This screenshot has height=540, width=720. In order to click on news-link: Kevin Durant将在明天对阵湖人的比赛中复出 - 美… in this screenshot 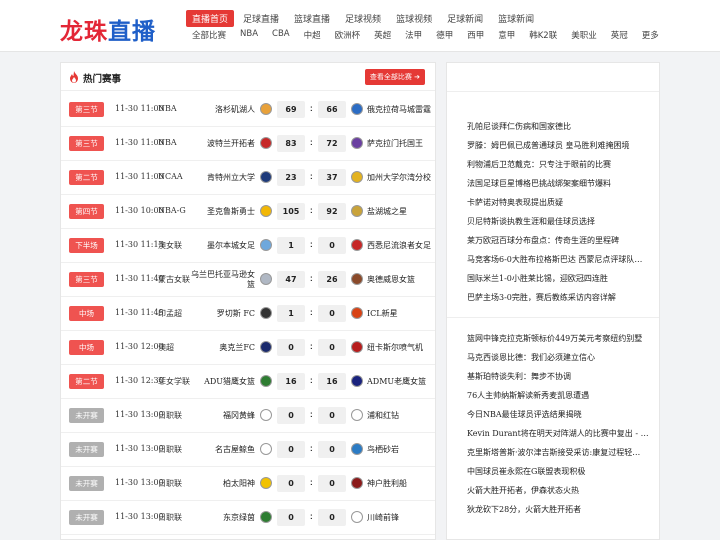, I will do `click(560, 433)`.